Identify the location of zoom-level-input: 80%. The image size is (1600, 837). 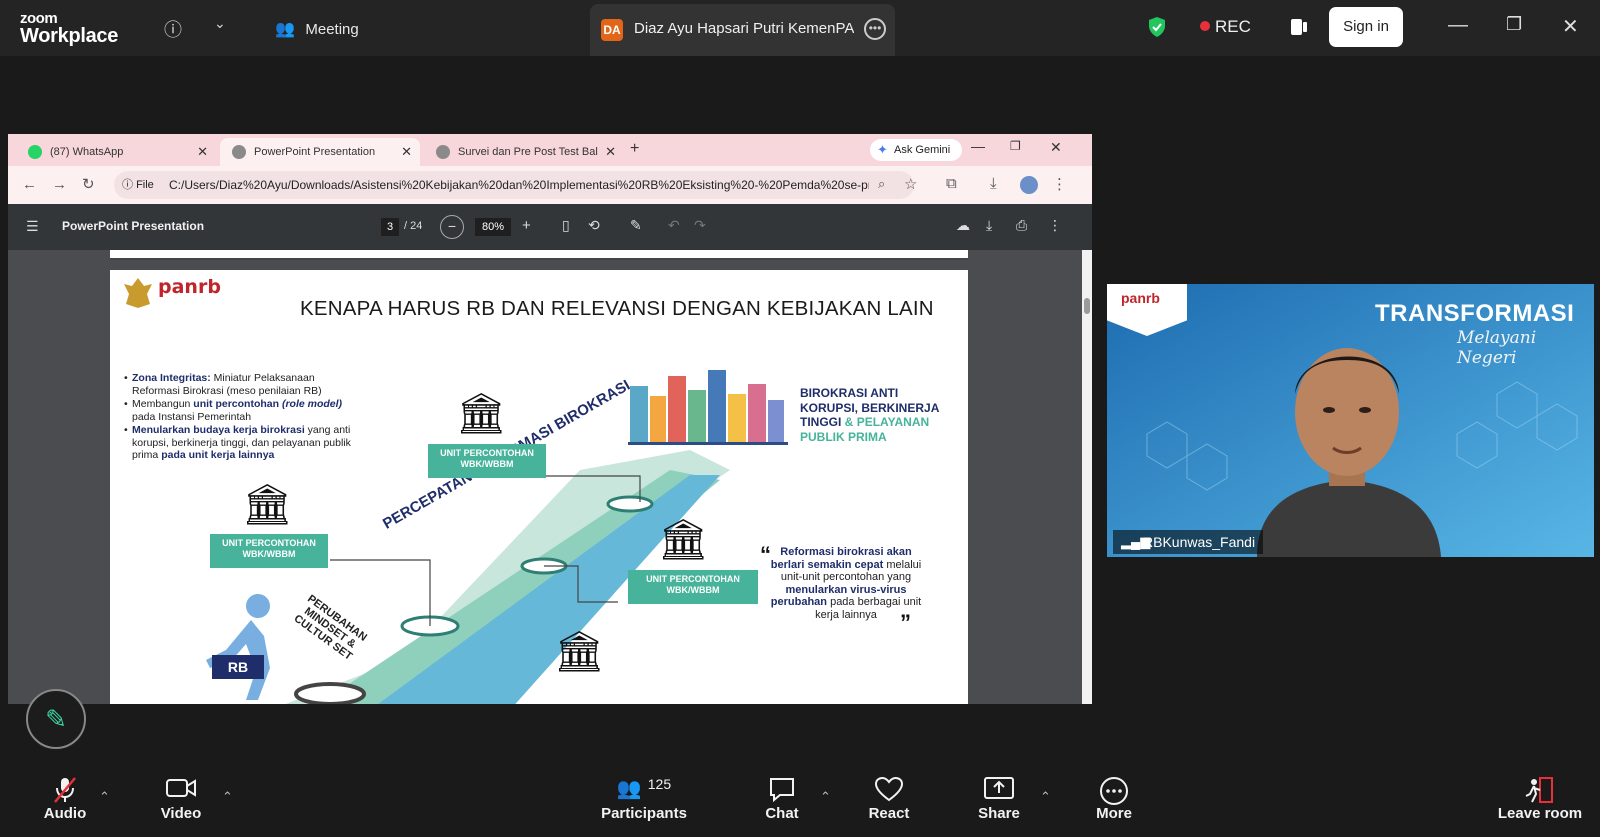
(493, 227).